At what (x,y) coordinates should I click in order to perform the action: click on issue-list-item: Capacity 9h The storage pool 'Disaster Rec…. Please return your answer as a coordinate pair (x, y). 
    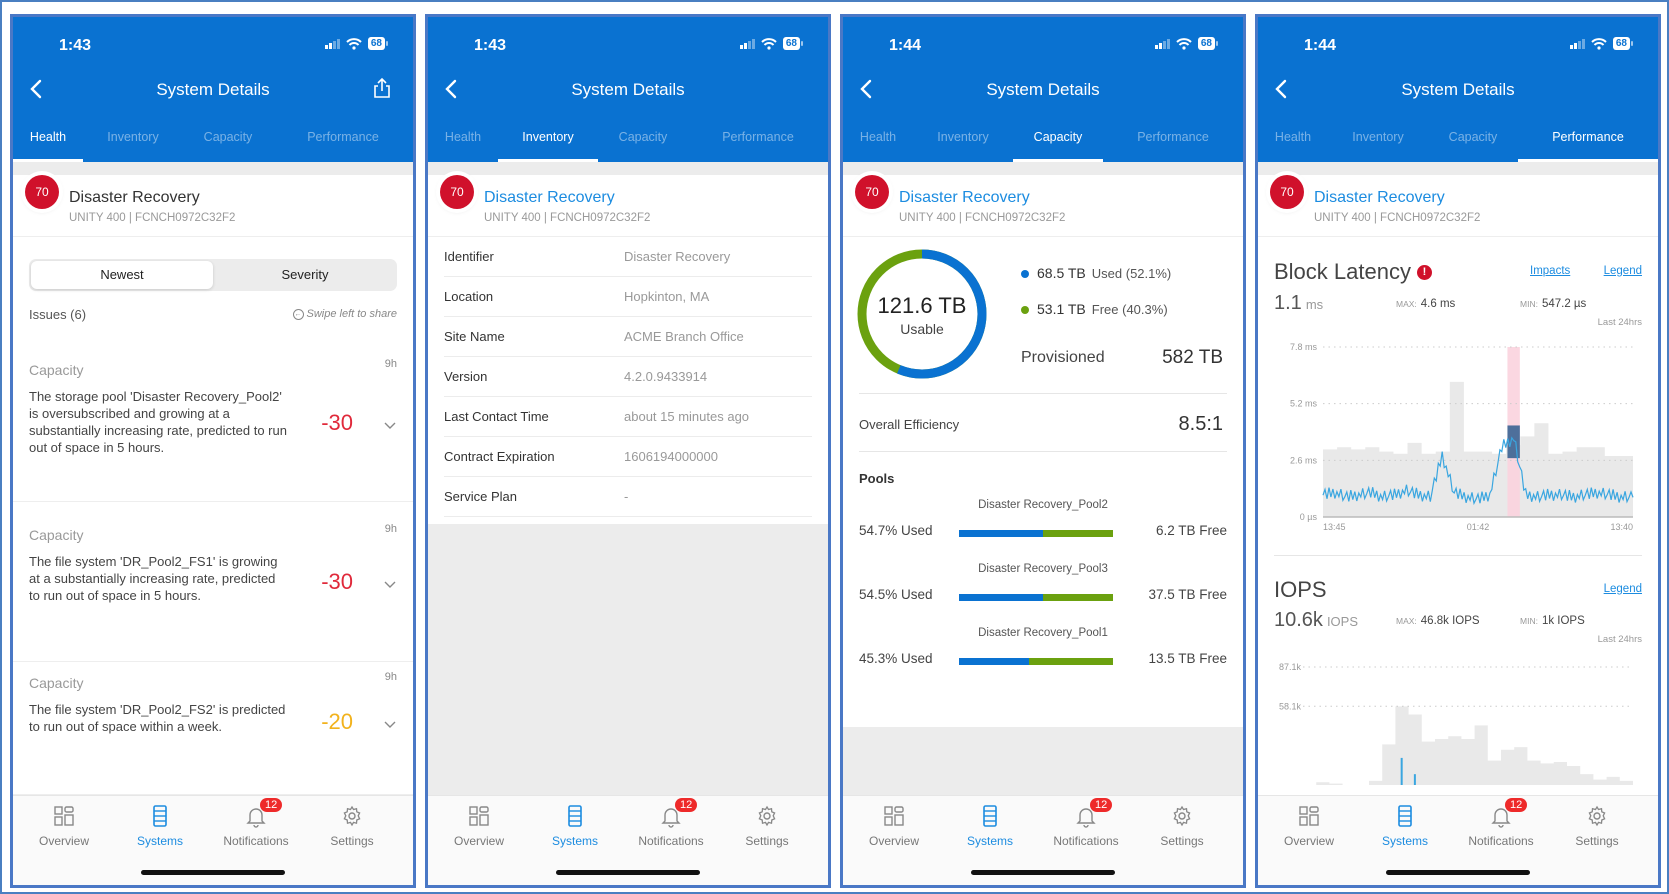
    Looking at the image, I should click on (213, 430).